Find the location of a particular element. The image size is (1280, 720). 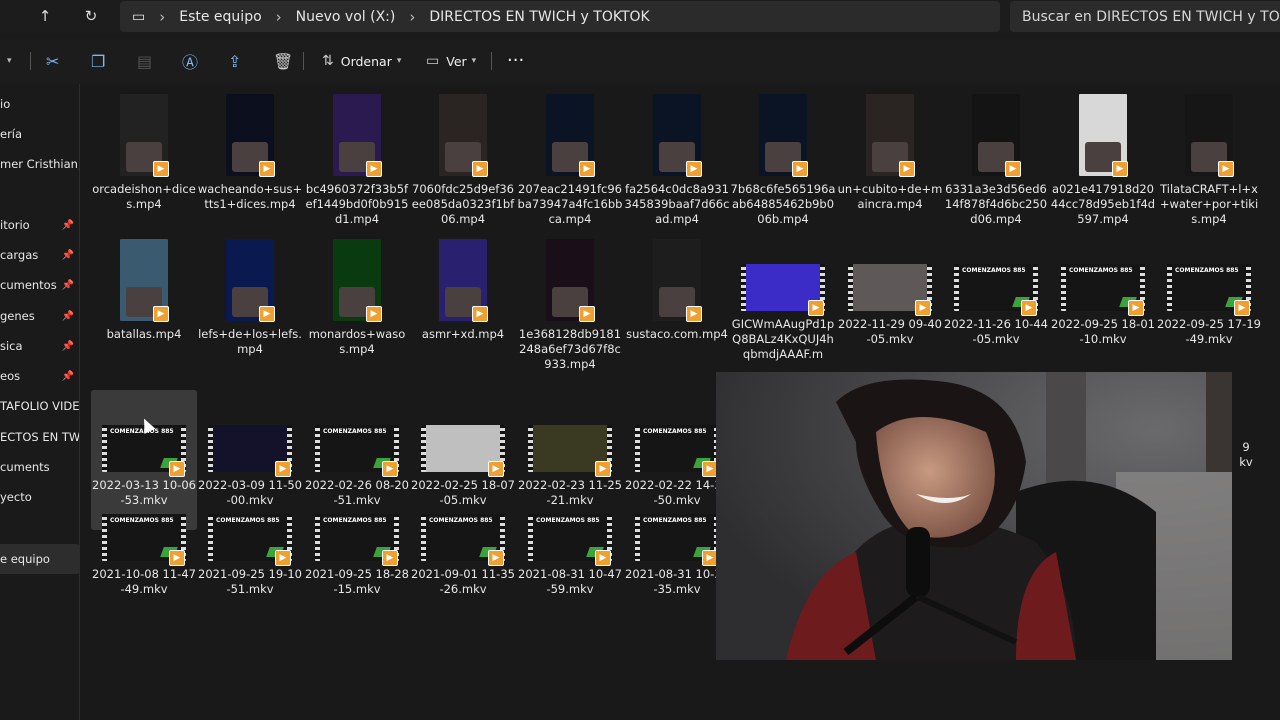

sort-button: ⇅ Ordenar ▾ is located at coordinates (361, 61).